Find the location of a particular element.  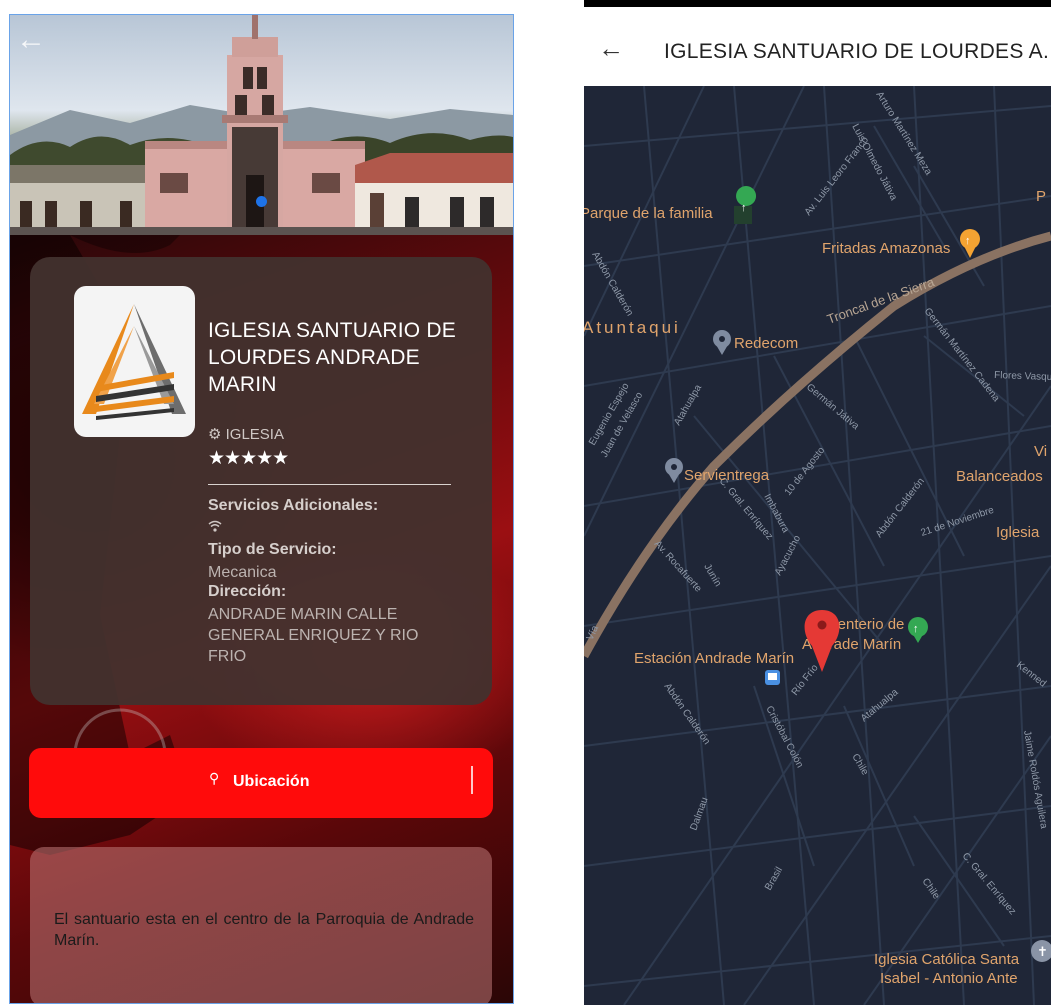

pyramid-logo-icon is located at coordinates (134, 362).